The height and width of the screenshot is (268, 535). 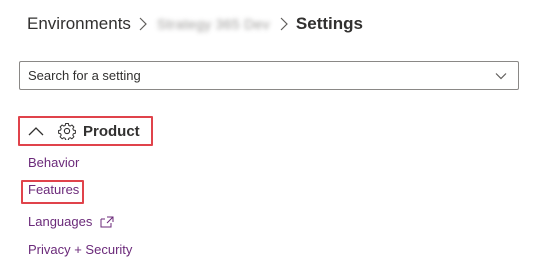 What do you see at coordinates (213, 24) in the screenshot?
I see `breadcrumb-environment-name: Strategy 365 Dev` at bounding box center [213, 24].